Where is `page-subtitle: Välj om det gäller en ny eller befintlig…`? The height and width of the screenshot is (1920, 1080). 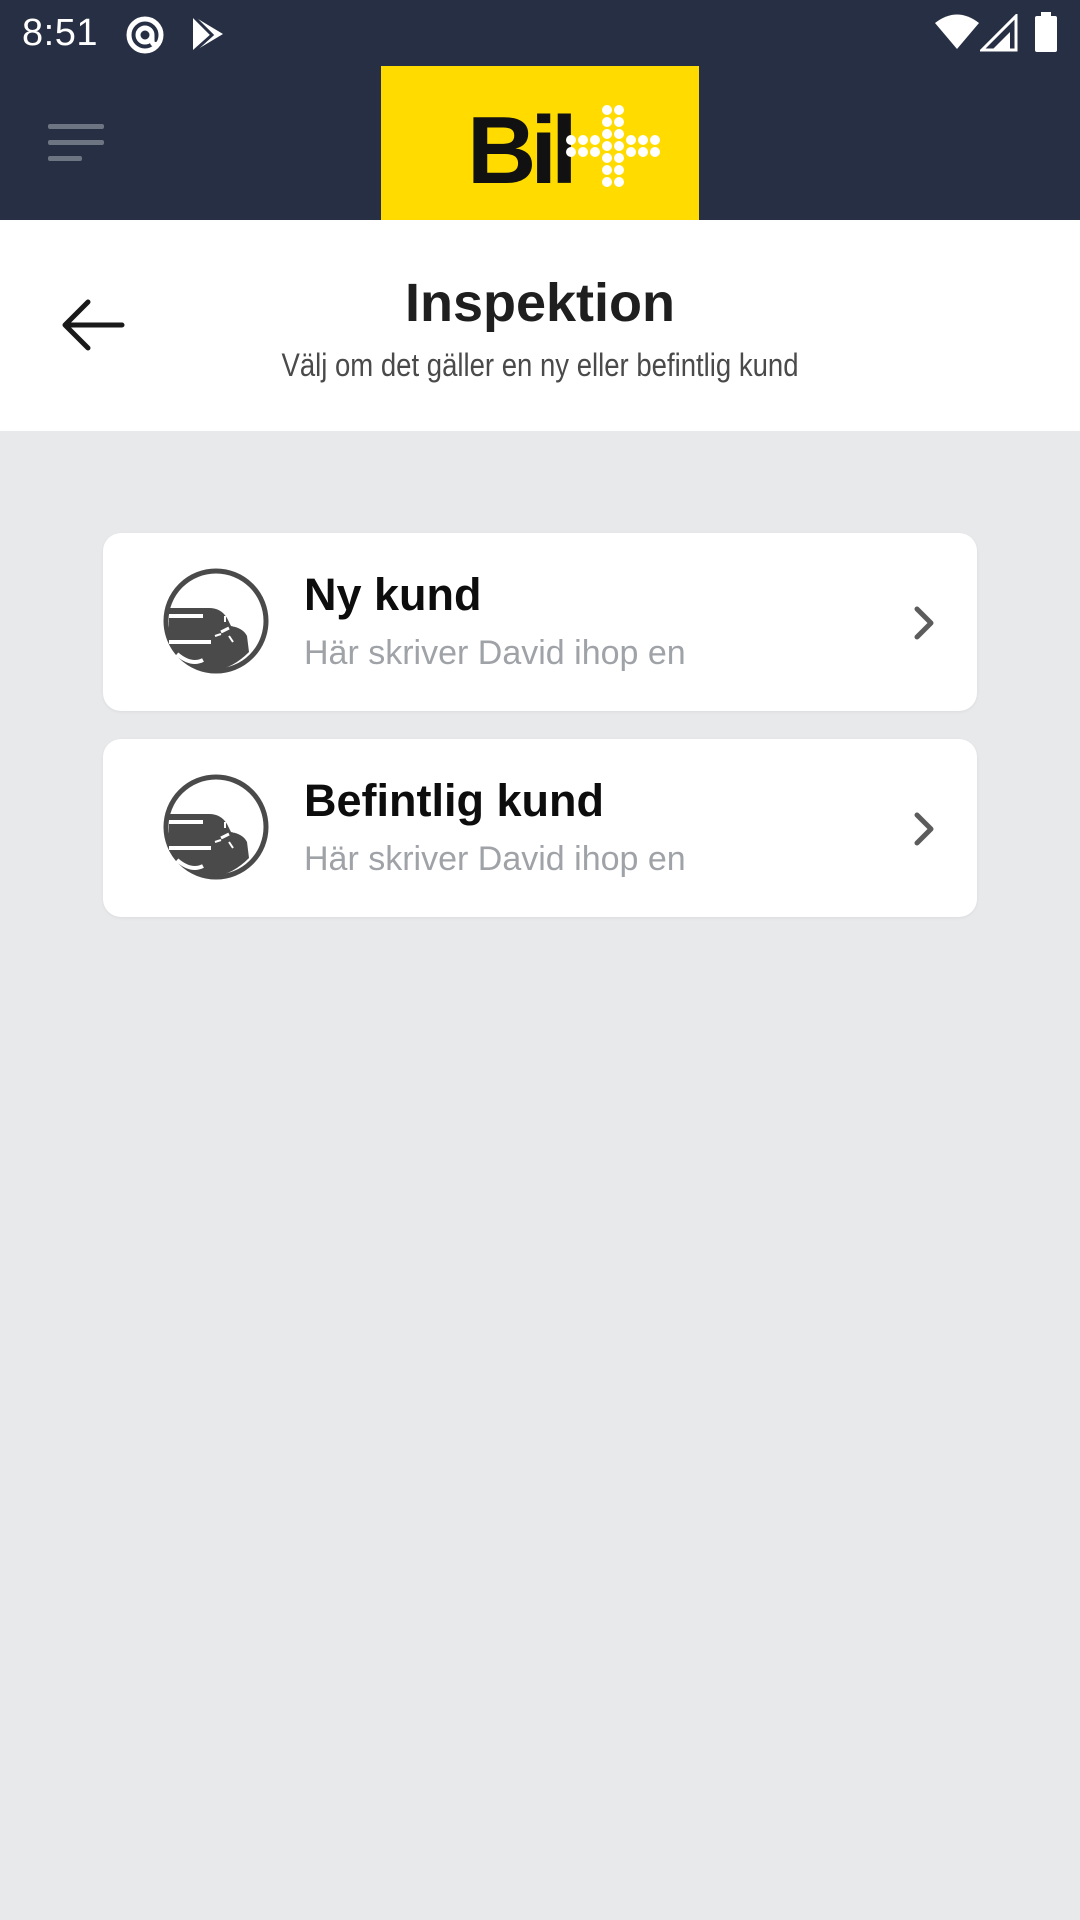 page-subtitle: Välj om det gäller en ny eller befintlig… is located at coordinates (540, 365).